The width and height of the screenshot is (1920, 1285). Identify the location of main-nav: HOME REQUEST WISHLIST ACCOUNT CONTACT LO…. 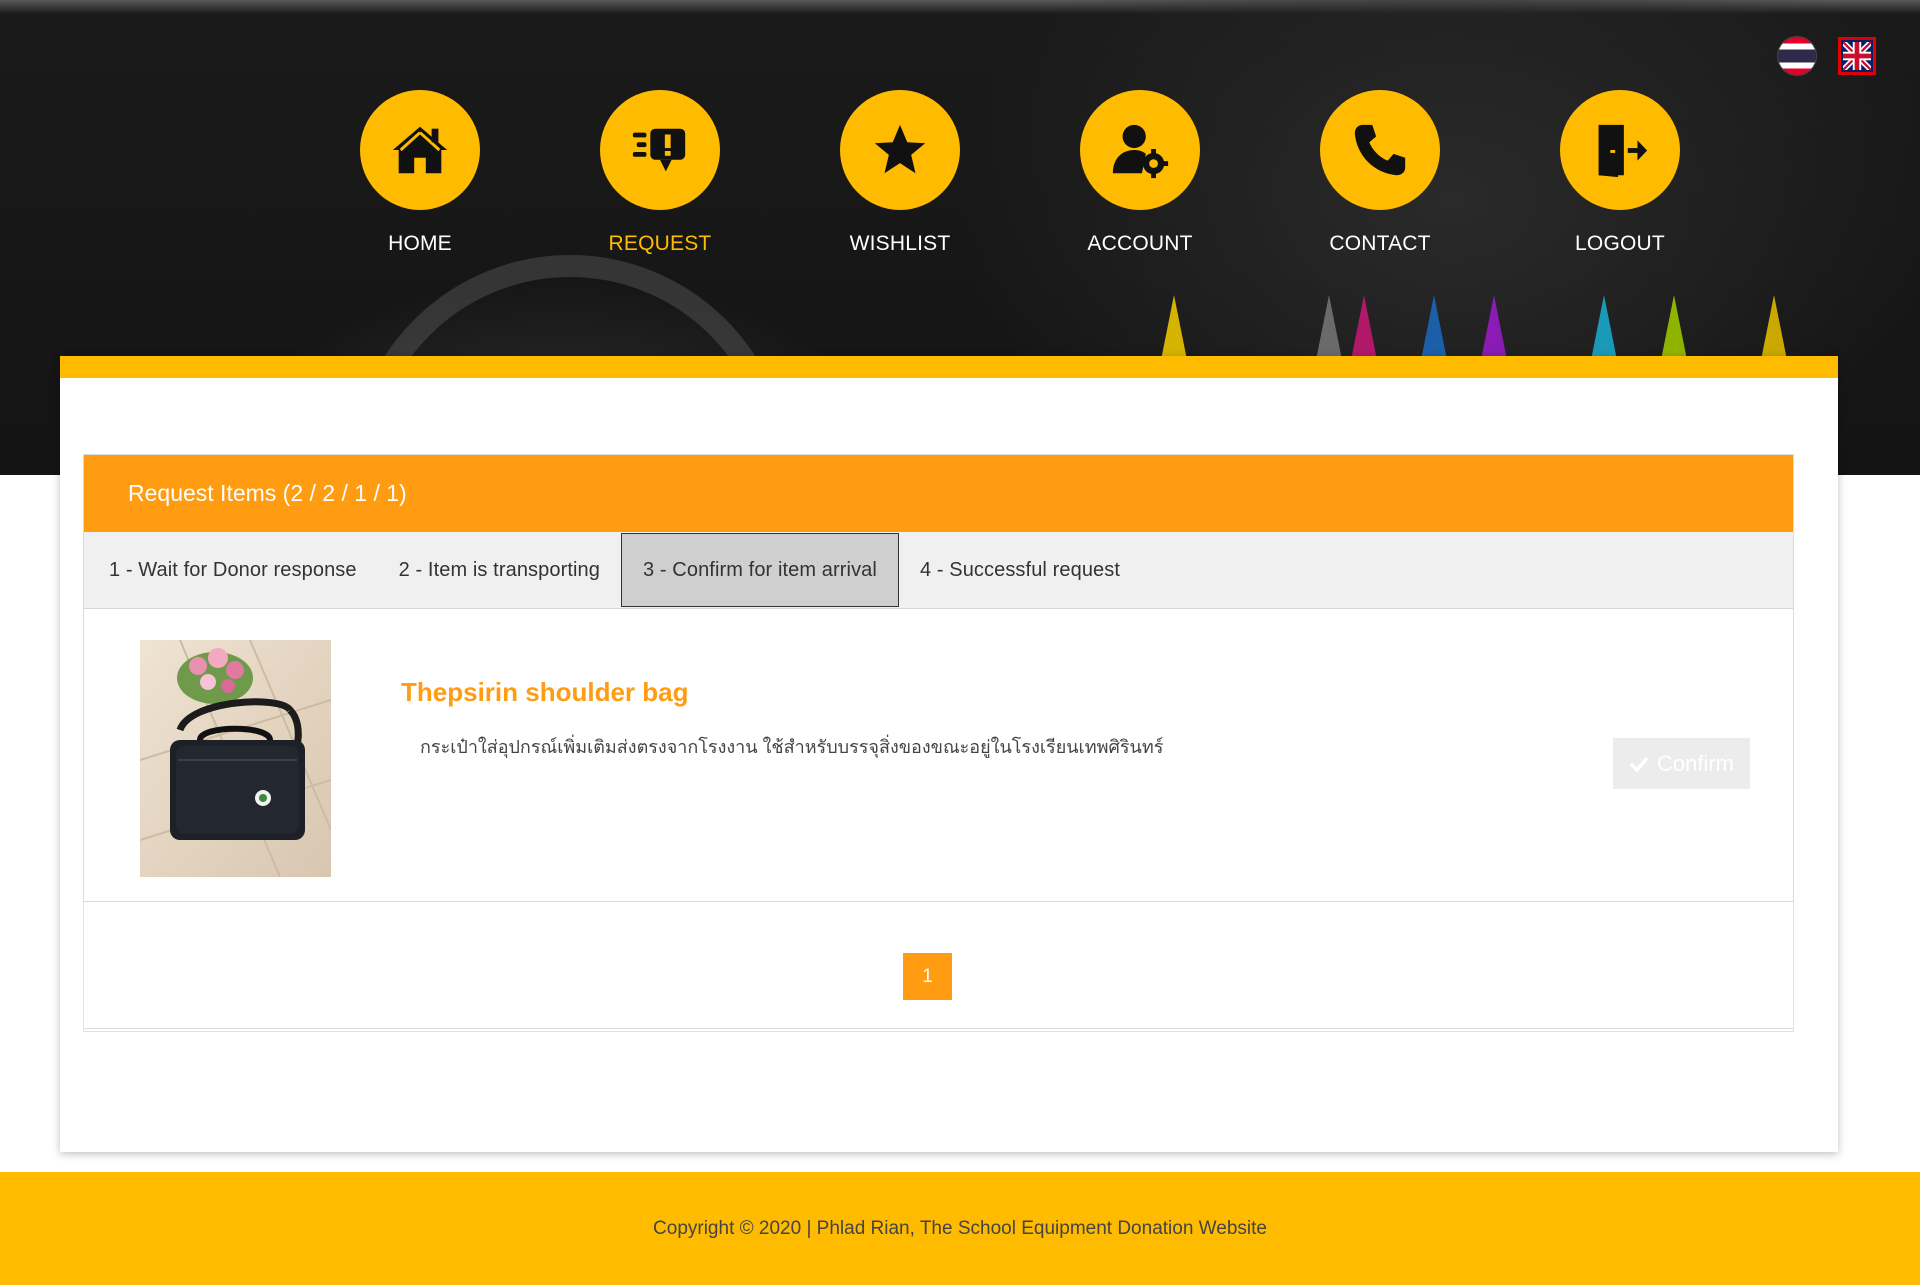
(1020, 173).